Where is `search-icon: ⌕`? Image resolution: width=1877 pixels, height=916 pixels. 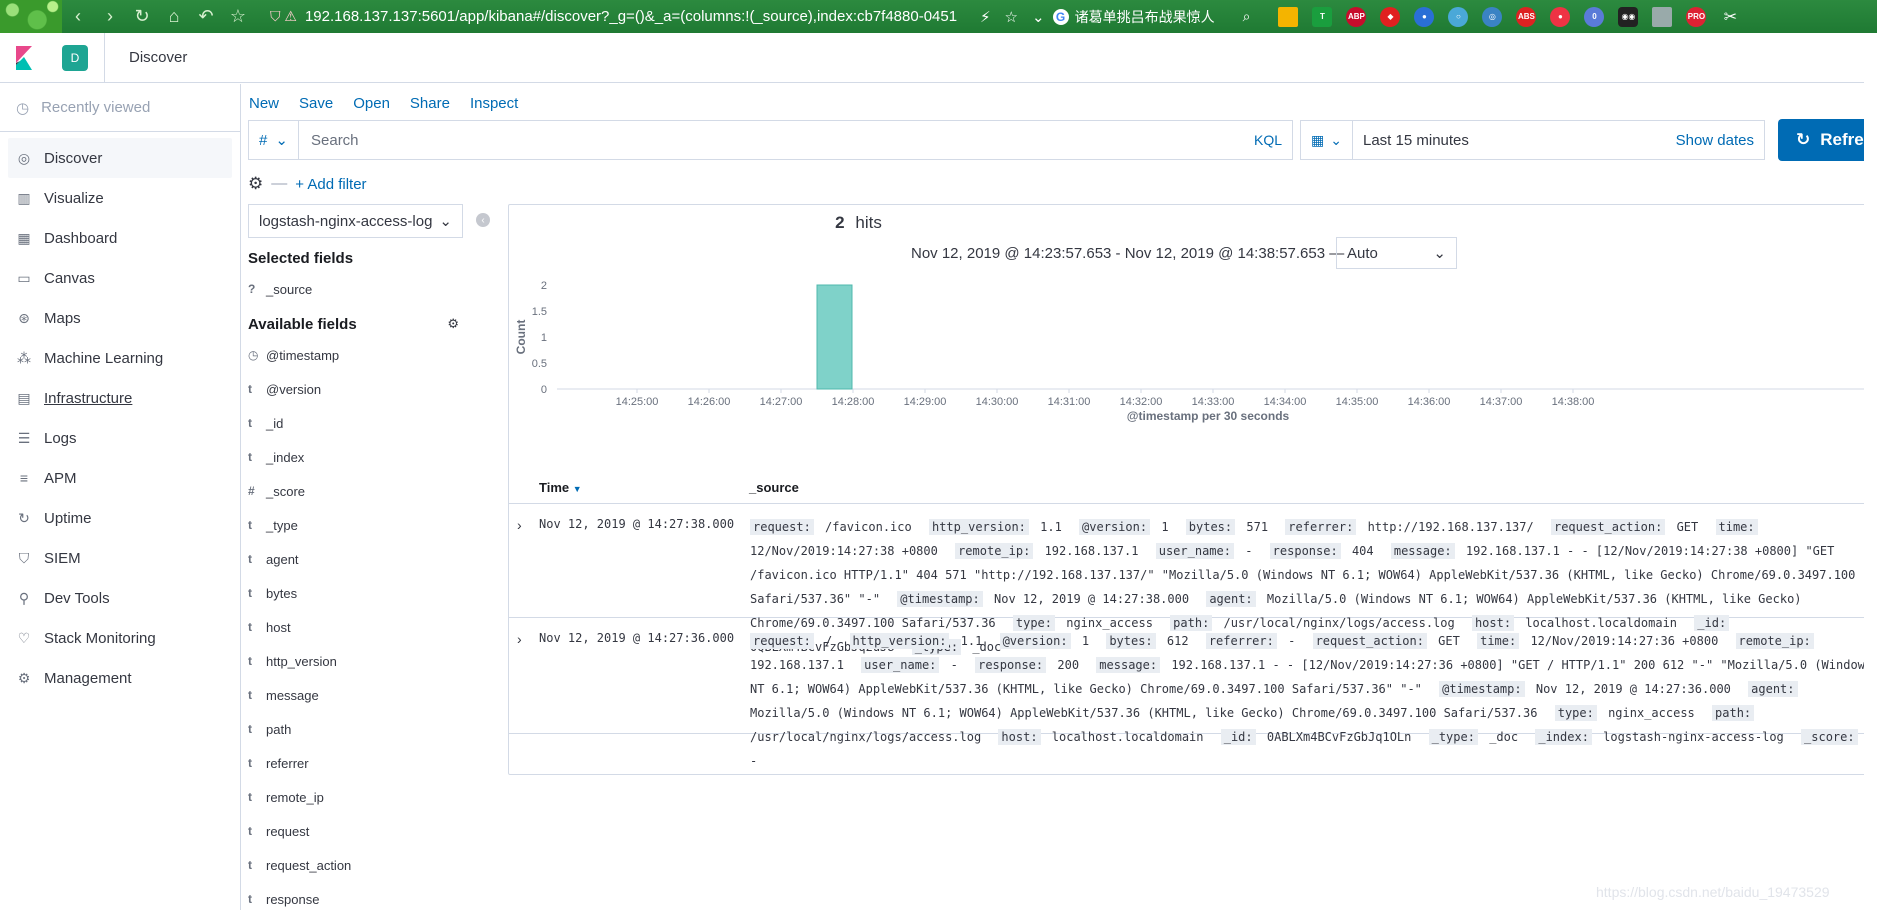
search-icon: ⌕ is located at coordinates (1247, 16).